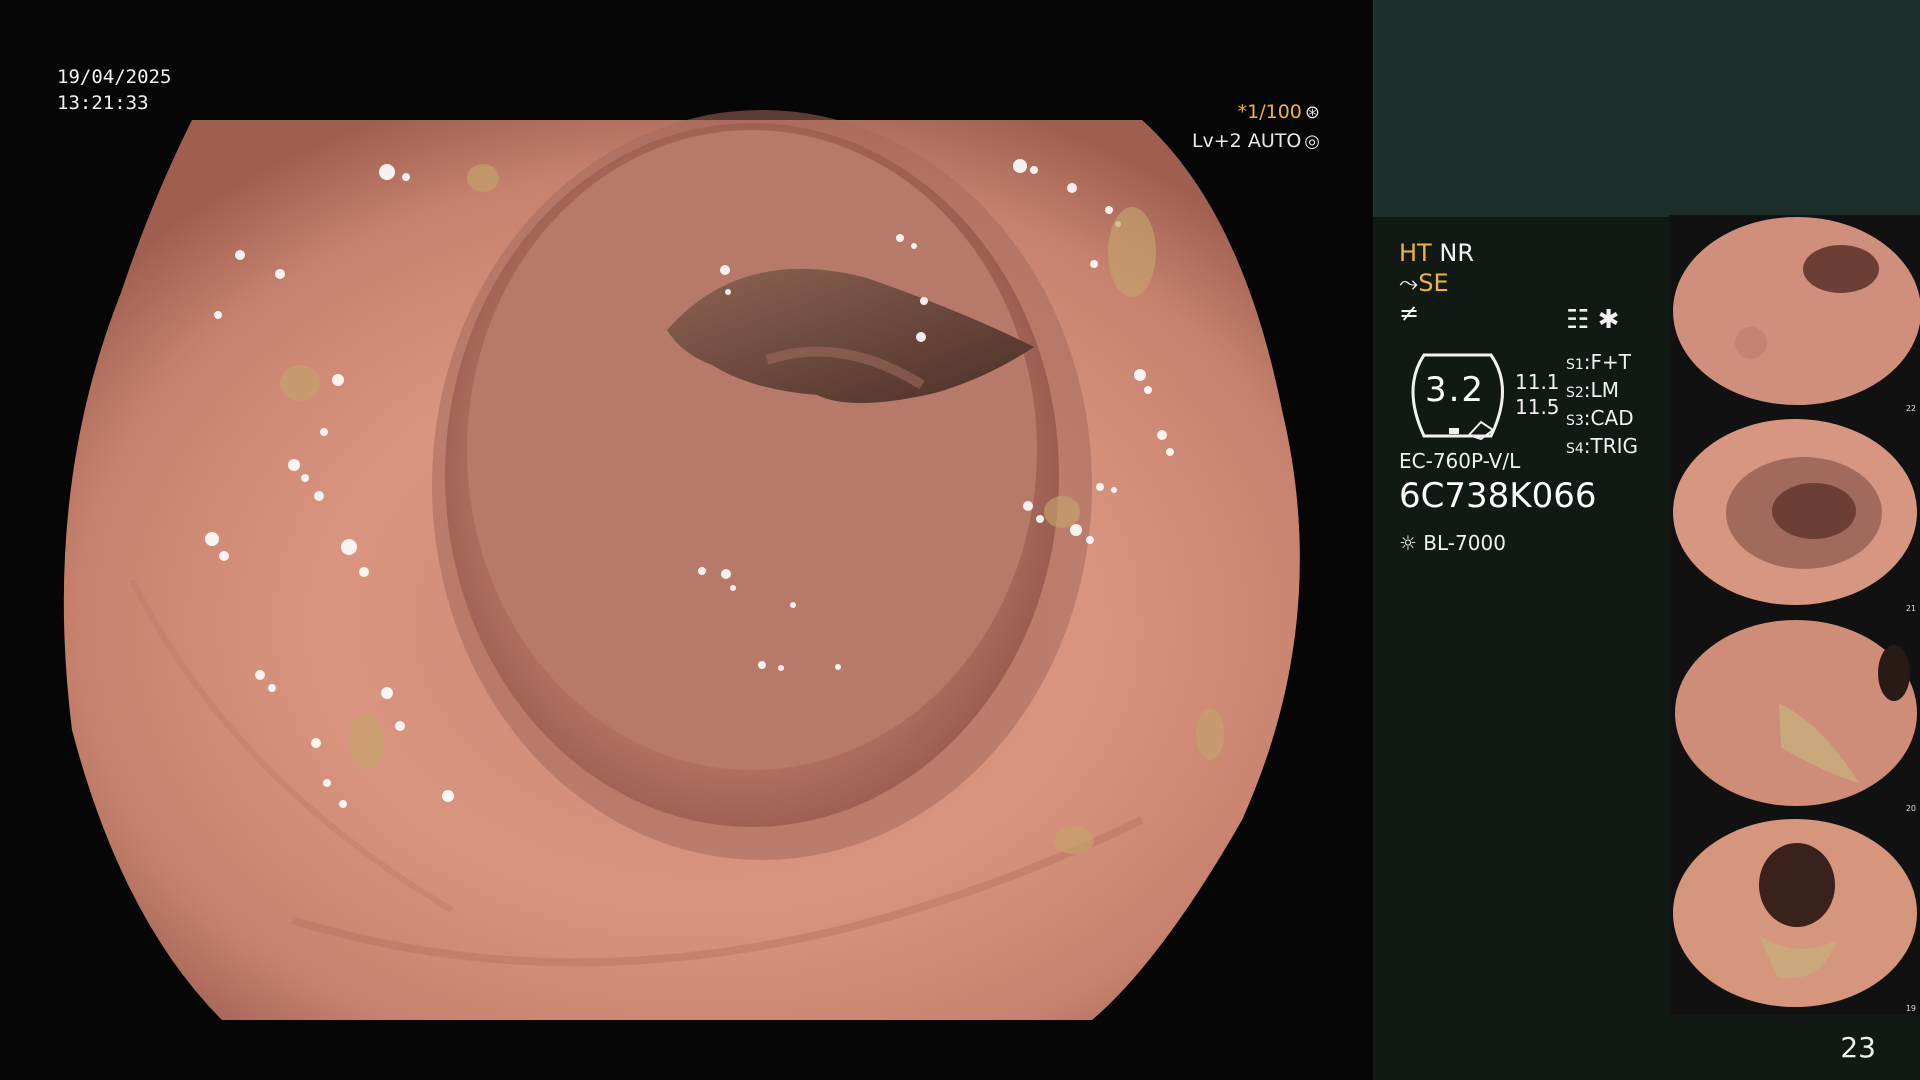 This screenshot has width=1920, height=1080. Describe the element at coordinates (1858, 1047) in the screenshot. I see `page-number: 23` at that location.